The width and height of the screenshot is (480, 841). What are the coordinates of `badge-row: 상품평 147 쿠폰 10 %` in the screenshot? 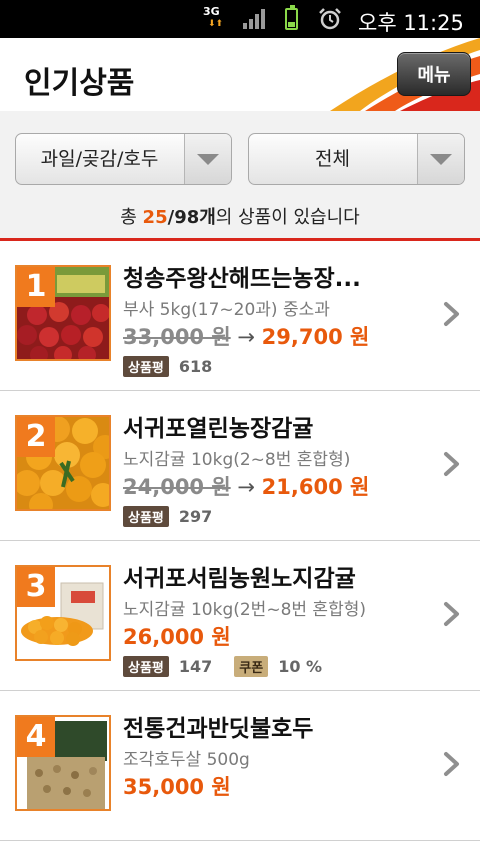 It's located at (233, 666).